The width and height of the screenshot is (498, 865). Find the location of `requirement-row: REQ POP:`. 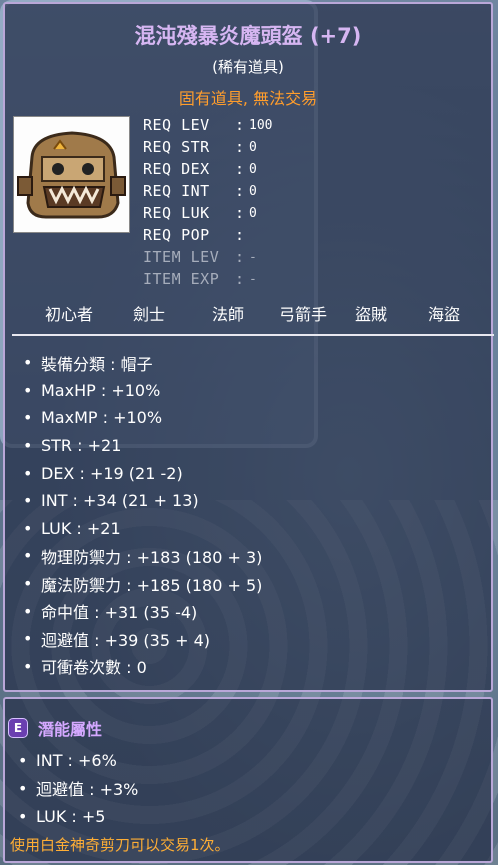

requirement-row: REQ POP: is located at coordinates (207, 235).